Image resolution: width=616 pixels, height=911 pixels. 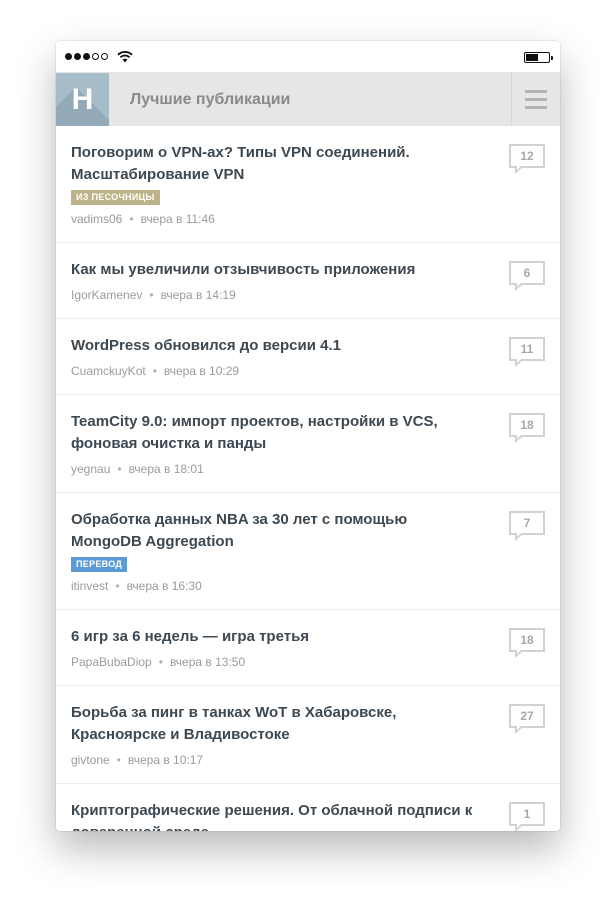 I want to click on comments-count: 1, so click(x=527, y=814).